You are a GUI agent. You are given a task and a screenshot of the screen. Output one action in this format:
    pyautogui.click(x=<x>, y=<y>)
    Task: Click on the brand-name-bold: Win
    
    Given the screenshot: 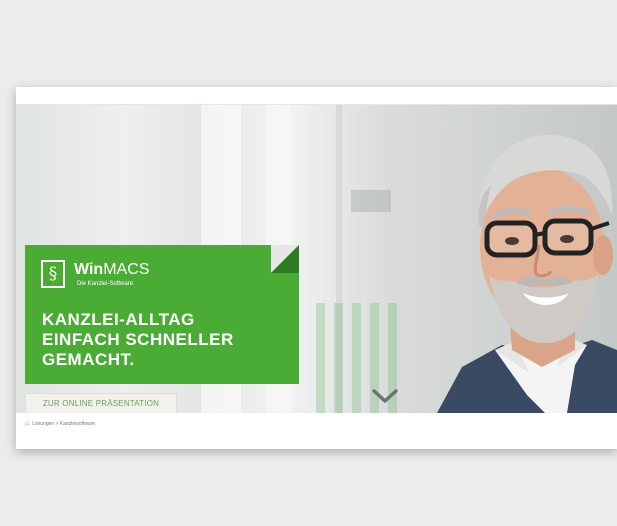 What is the action you would take?
    pyautogui.click(x=89, y=269)
    